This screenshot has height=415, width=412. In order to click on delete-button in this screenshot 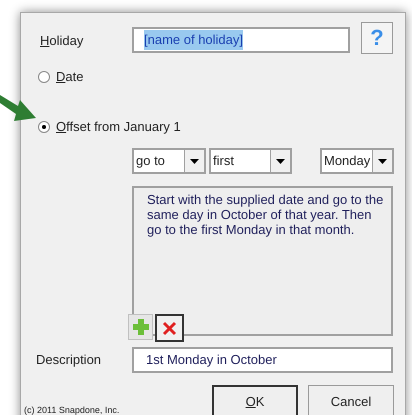, I will do `click(169, 328)`.